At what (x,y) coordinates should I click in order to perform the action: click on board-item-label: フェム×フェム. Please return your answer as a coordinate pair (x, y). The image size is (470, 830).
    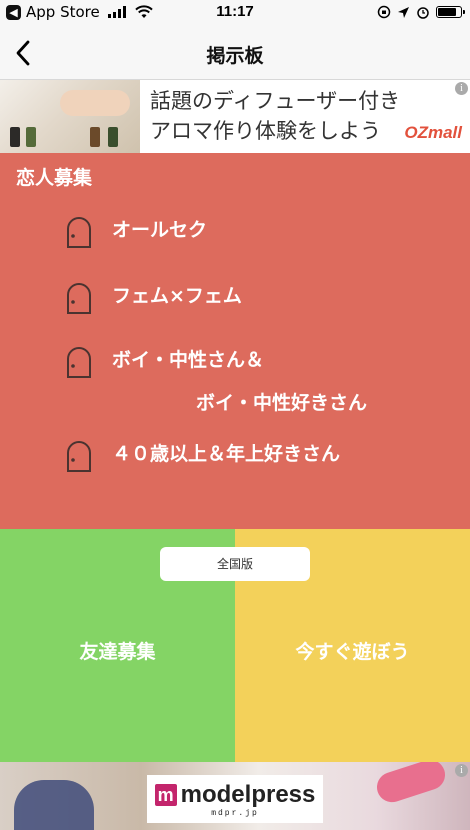
    Looking at the image, I should click on (177, 296).